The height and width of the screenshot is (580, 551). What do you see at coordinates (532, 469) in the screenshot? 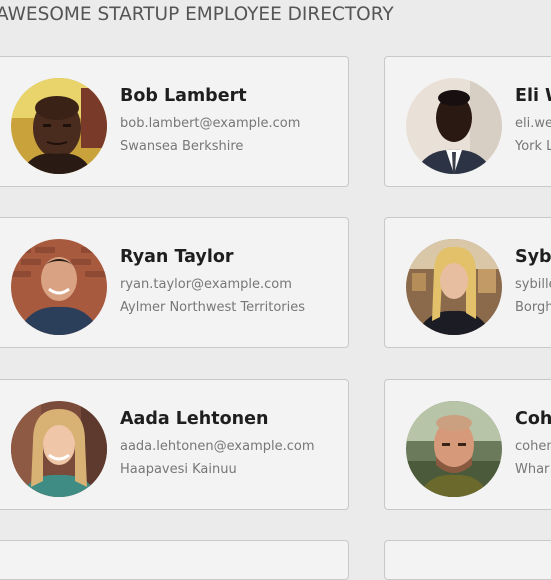
I see `employee-location: Whar` at bounding box center [532, 469].